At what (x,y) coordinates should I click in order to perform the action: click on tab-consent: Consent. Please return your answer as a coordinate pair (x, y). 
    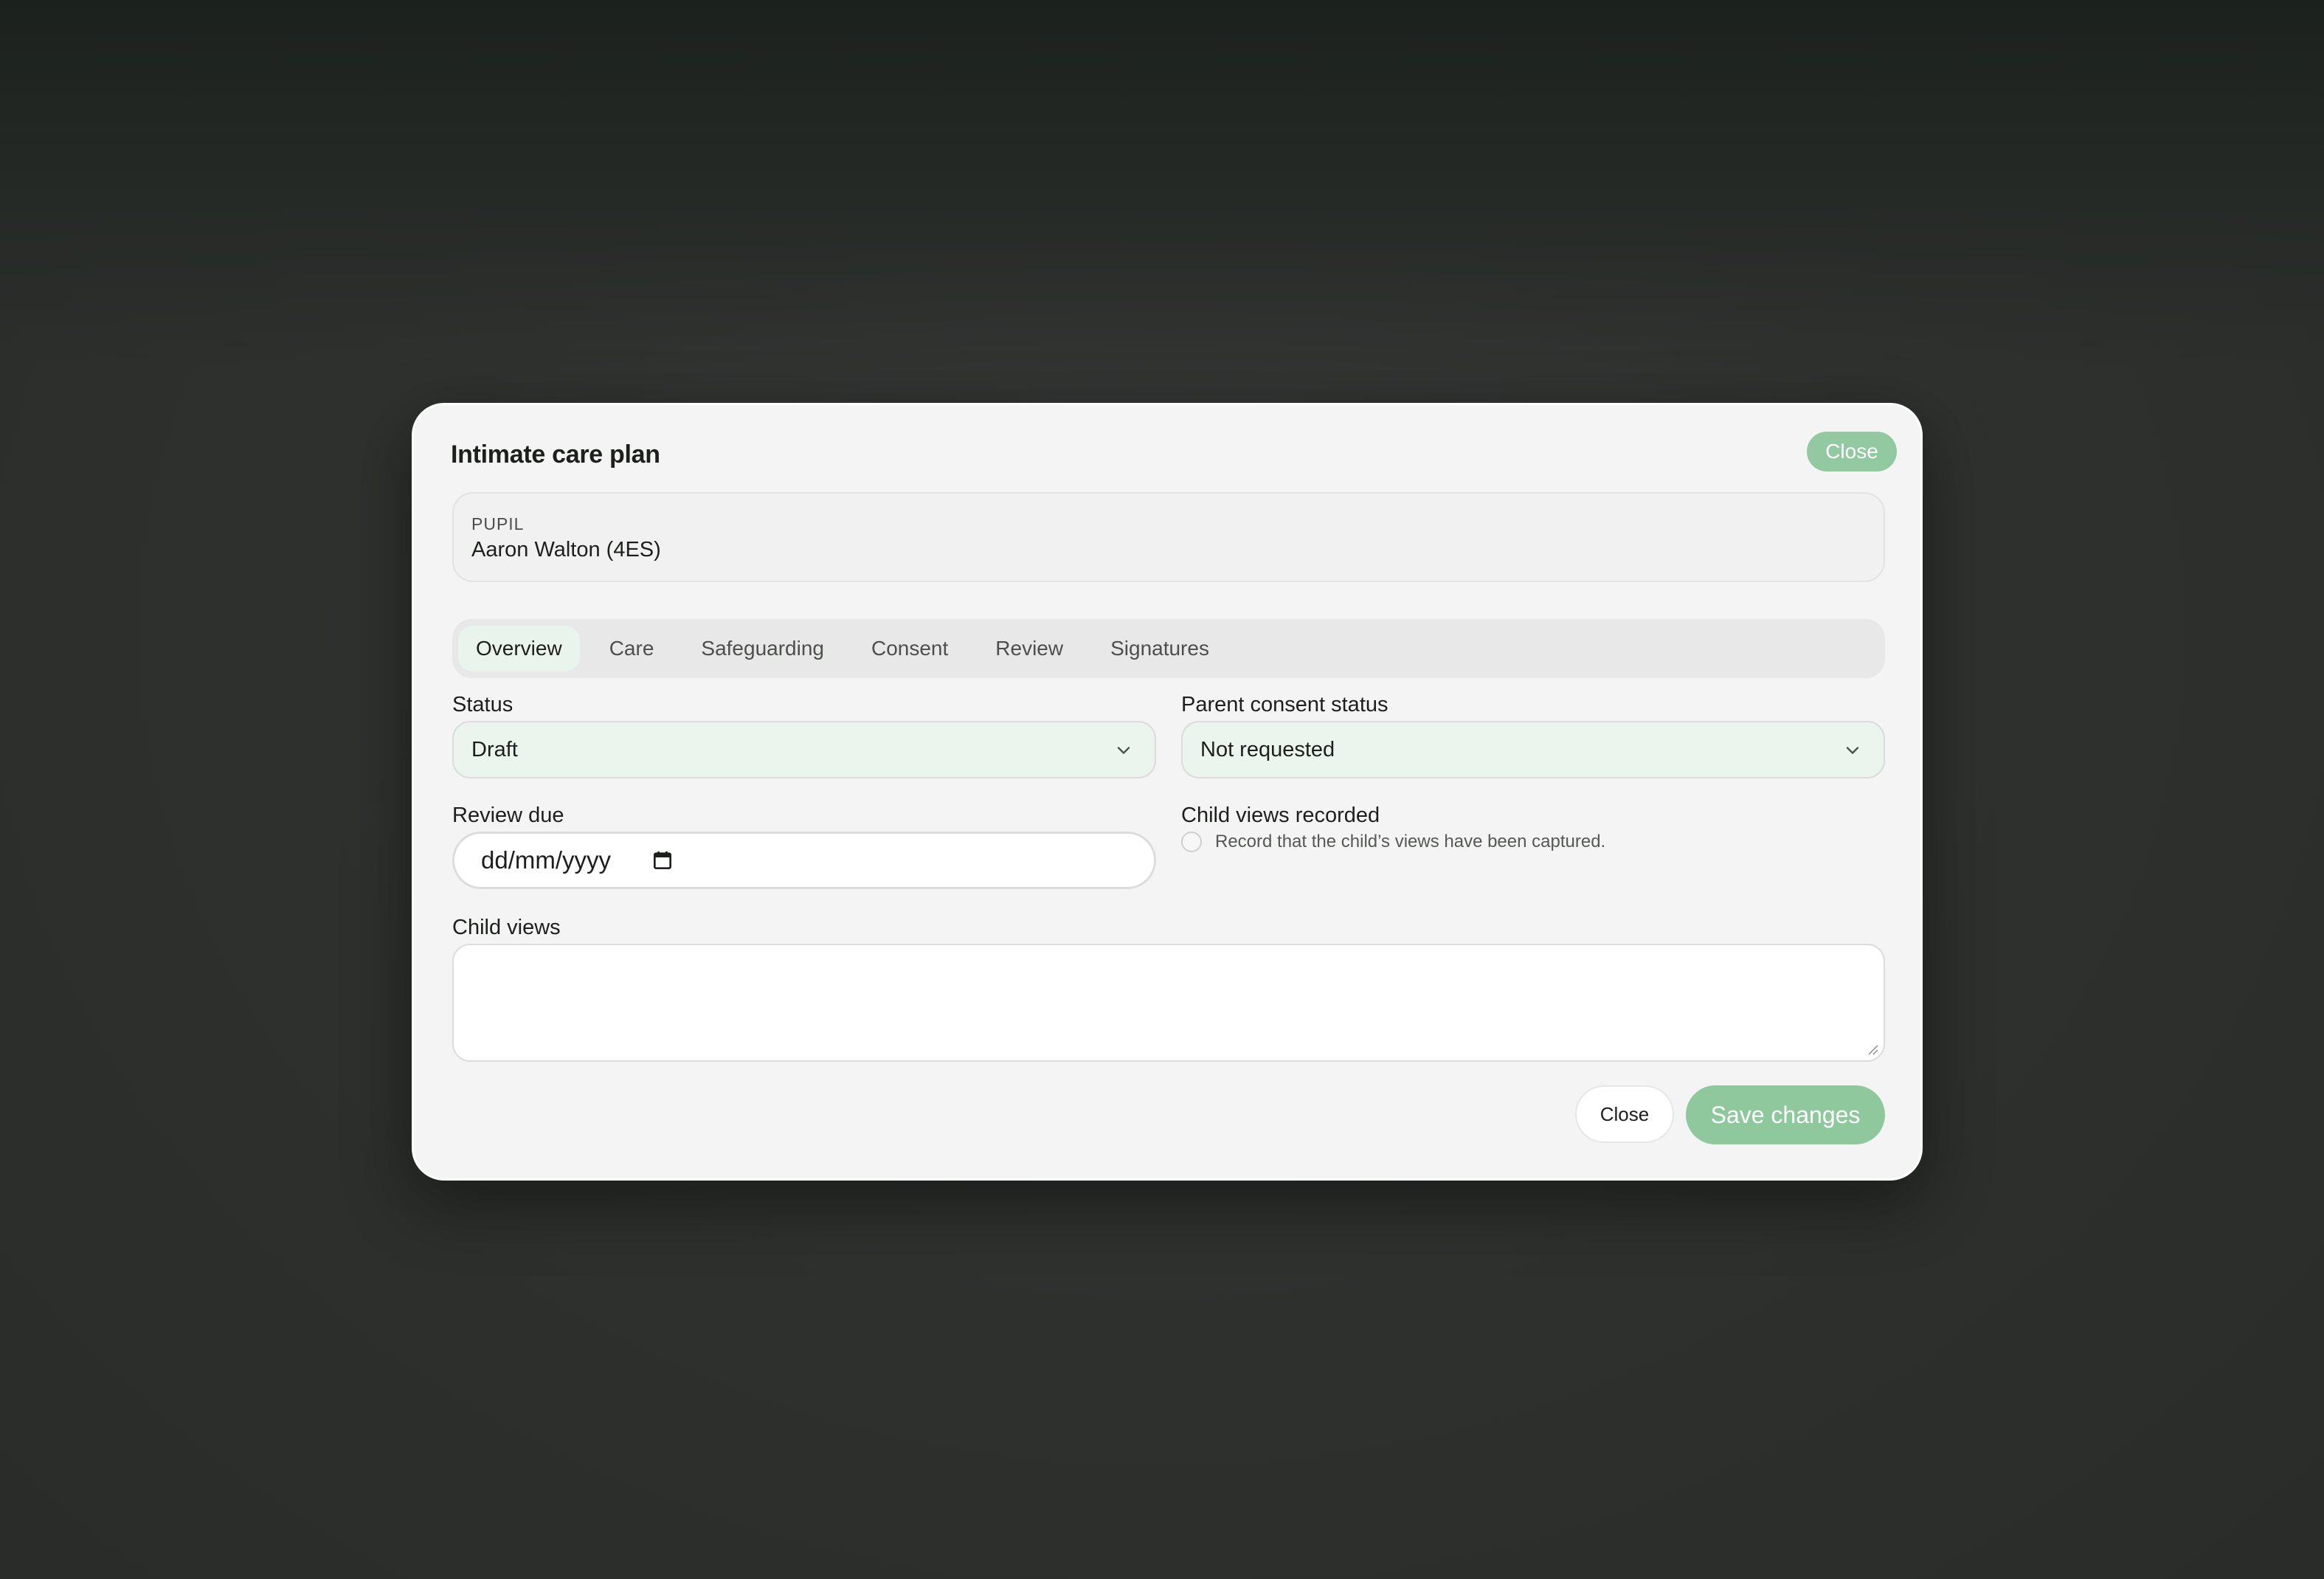
    Looking at the image, I should click on (910, 648).